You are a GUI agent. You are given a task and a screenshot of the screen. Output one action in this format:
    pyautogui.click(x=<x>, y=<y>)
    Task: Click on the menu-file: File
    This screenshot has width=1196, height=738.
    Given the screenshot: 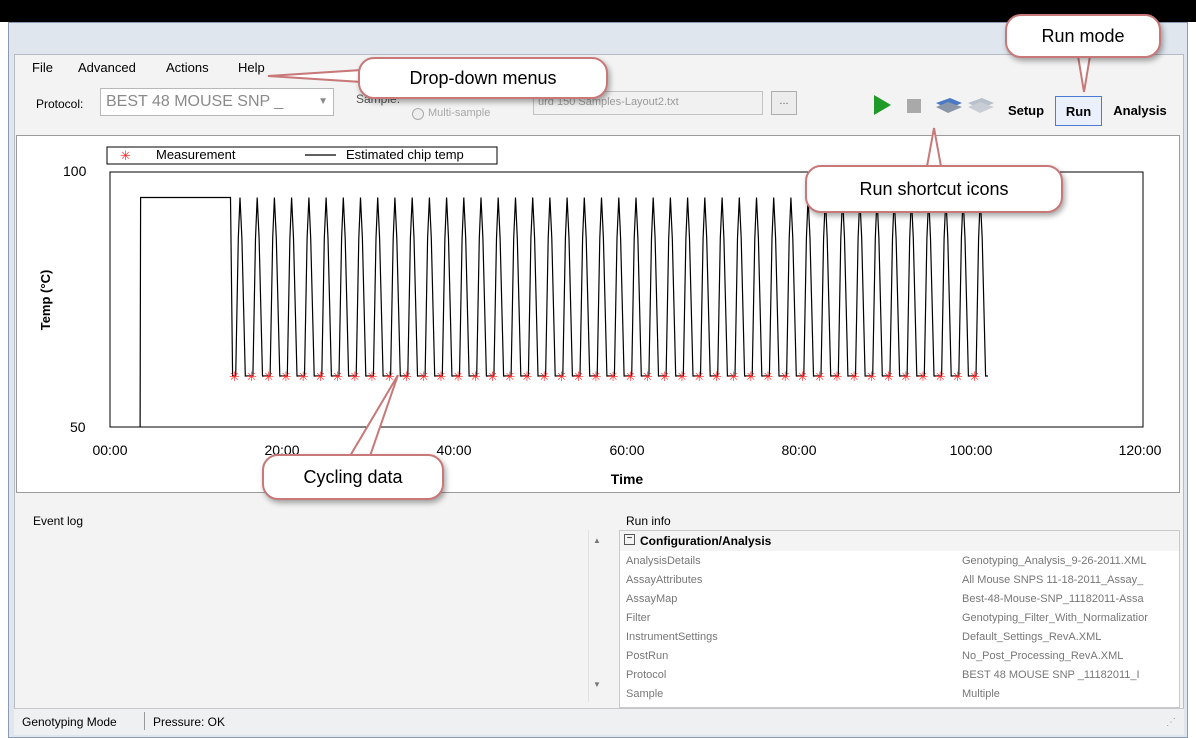 What is the action you would take?
    pyautogui.click(x=42, y=67)
    